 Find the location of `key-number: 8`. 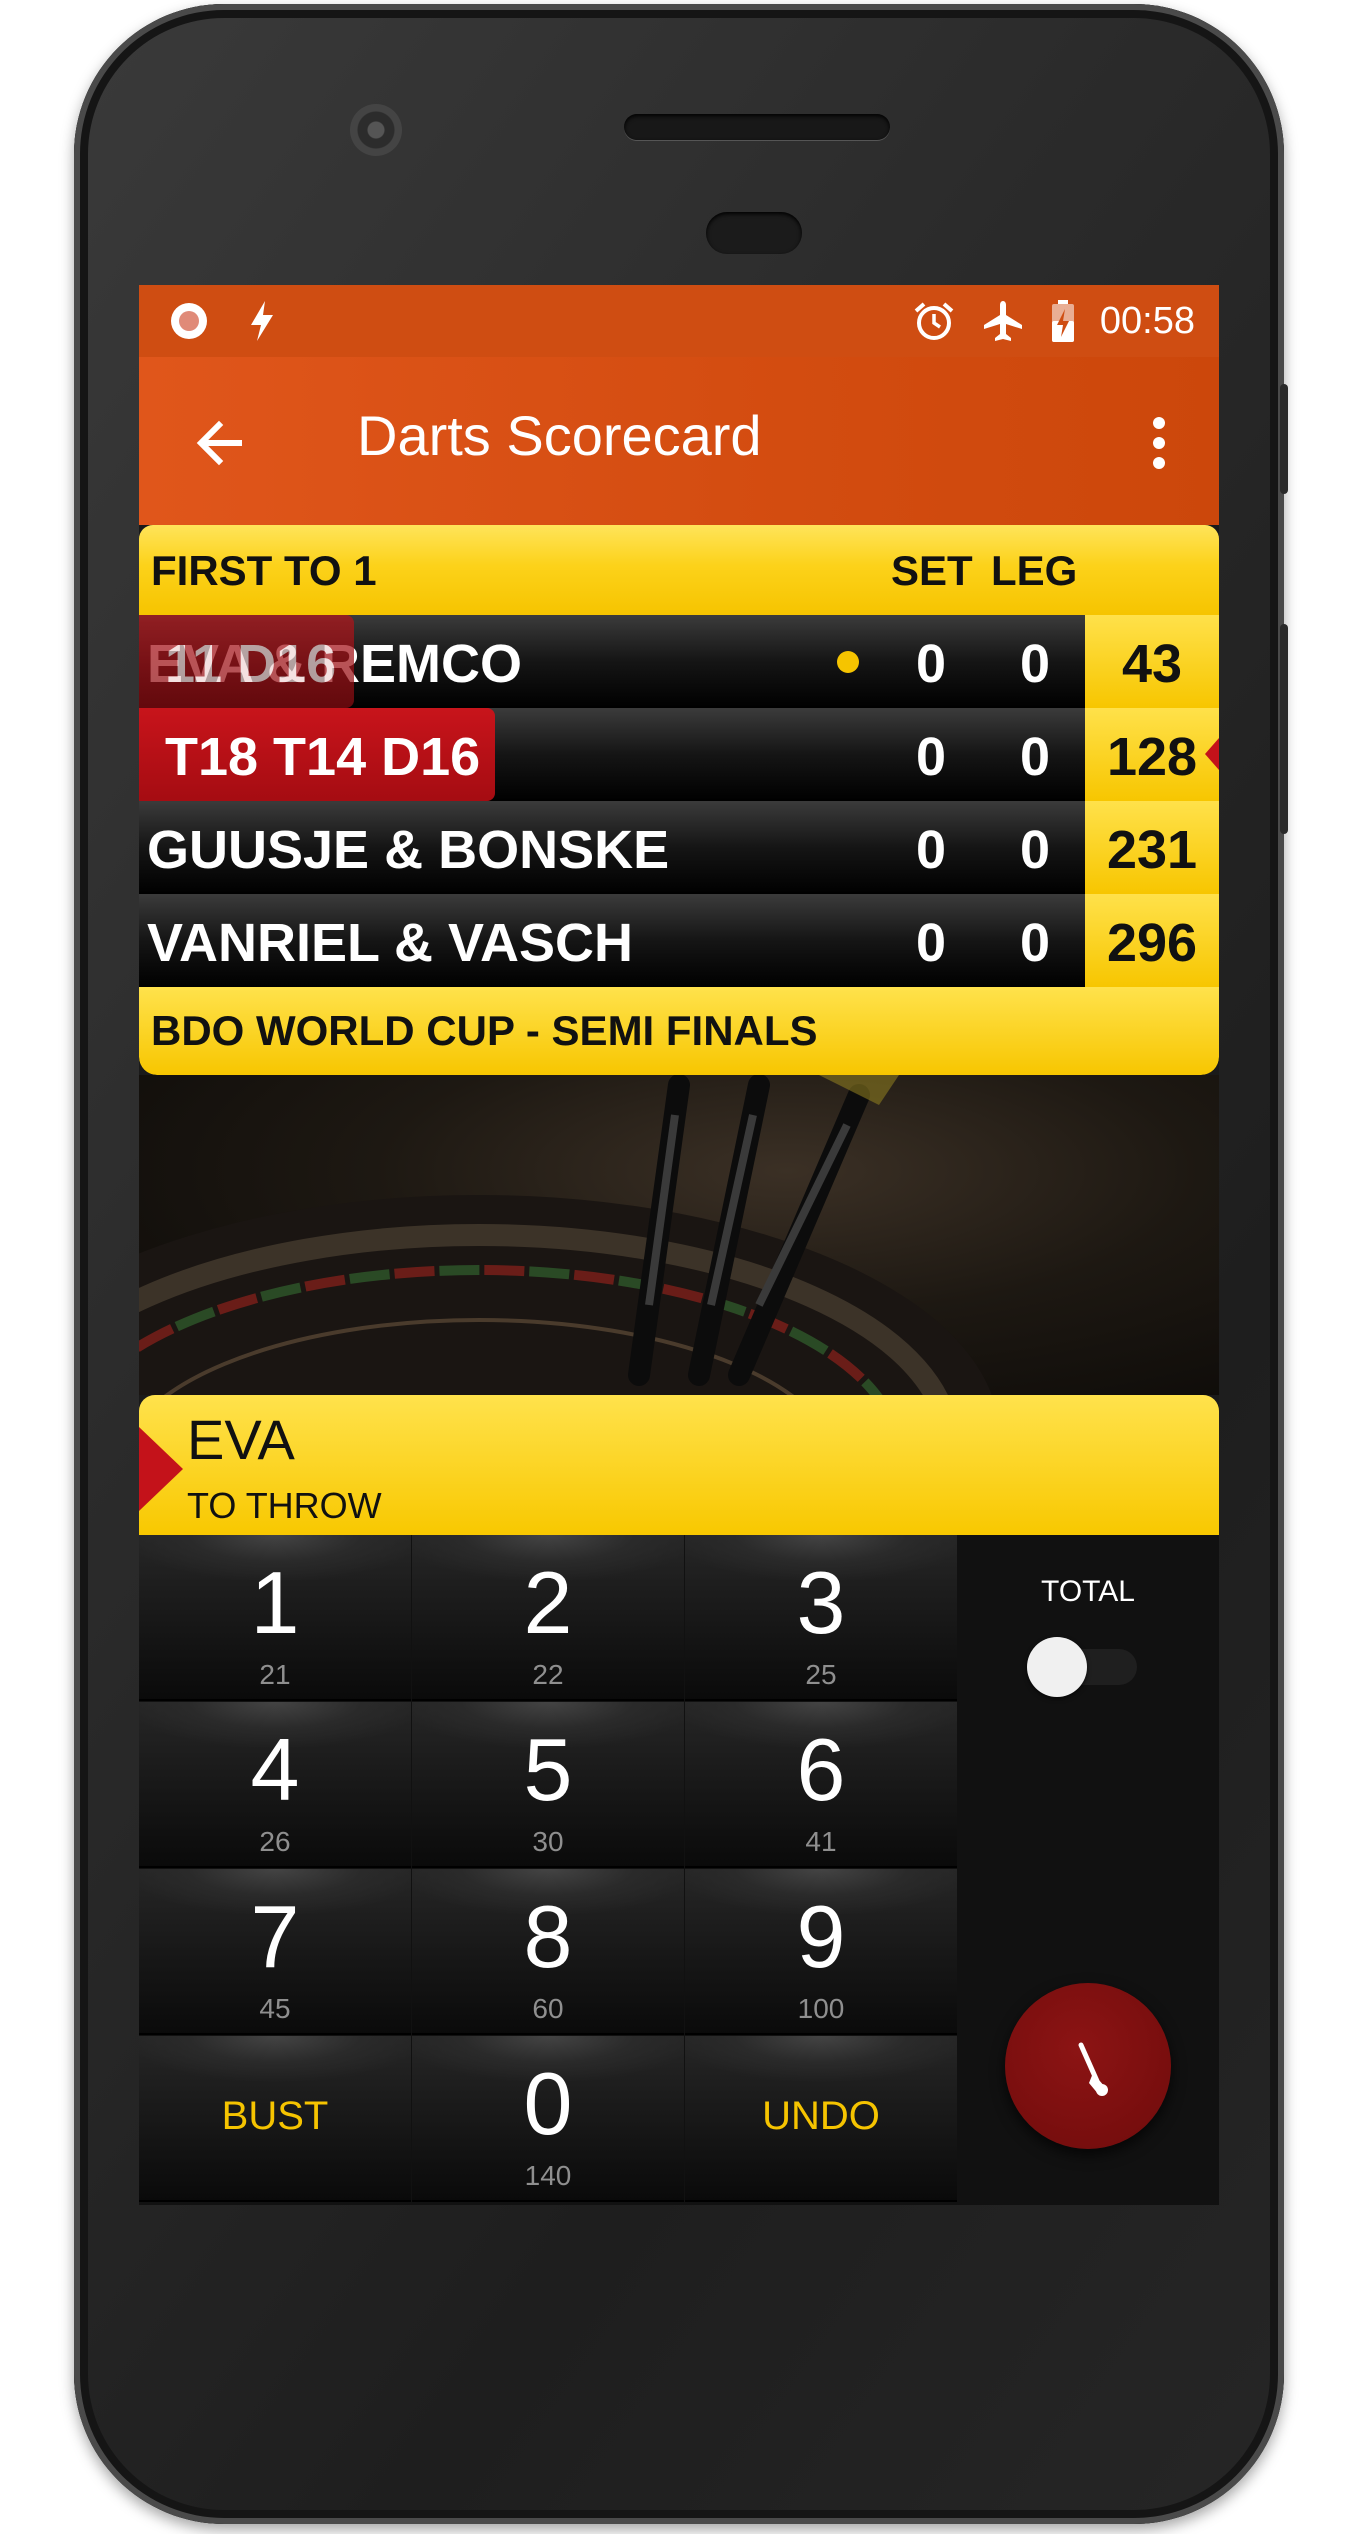

key-number: 8 is located at coordinates (548, 1936).